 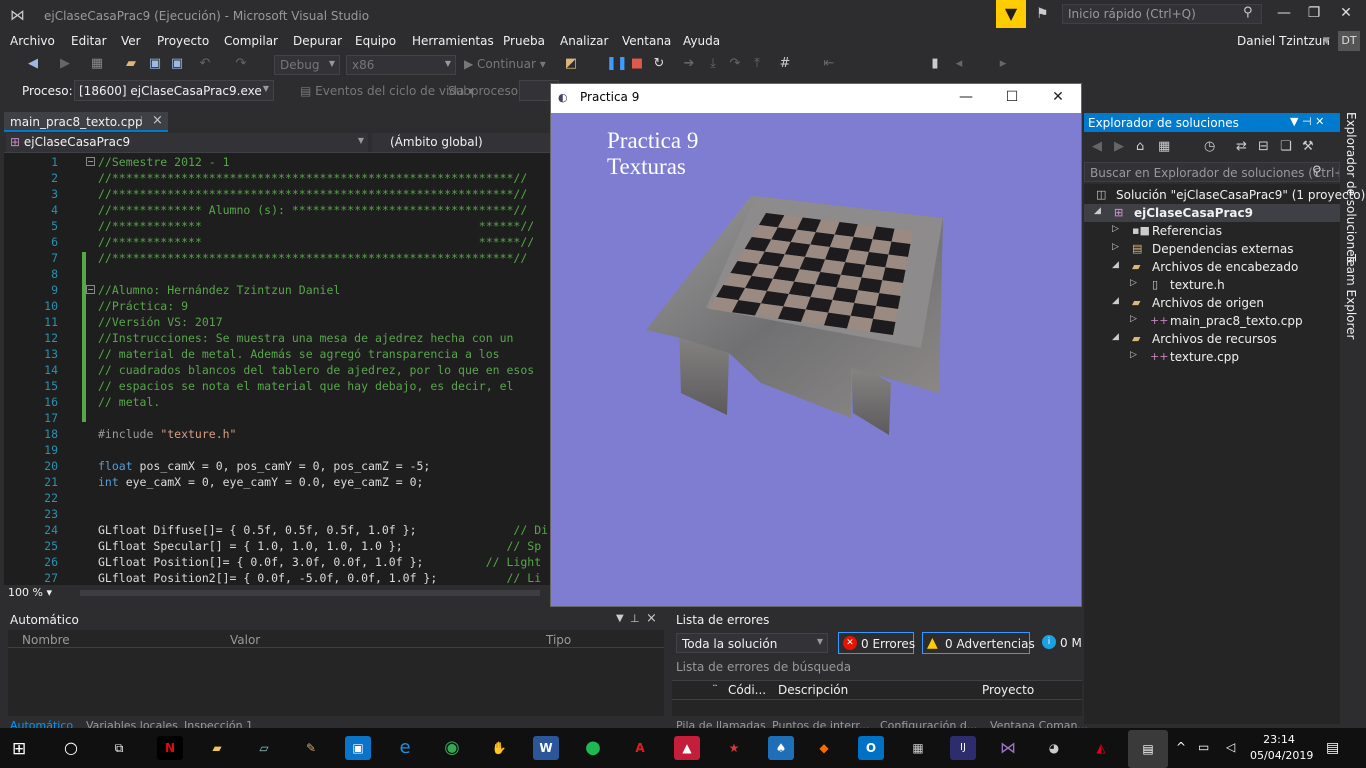 What do you see at coordinates (978, 643) in the screenshot?
I see `warnings-filter-button: ▲ 0 Advertencias` at bounding box center [978, 643].